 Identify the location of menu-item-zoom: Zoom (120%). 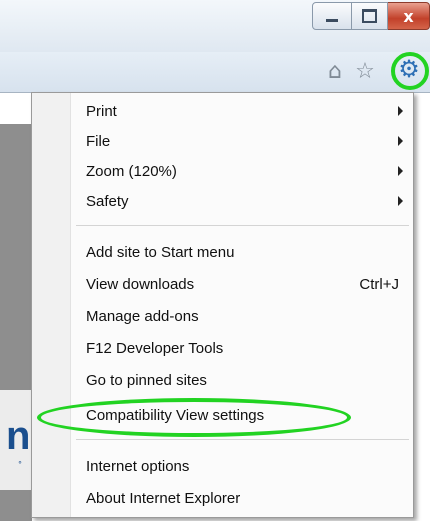
(242, 171).